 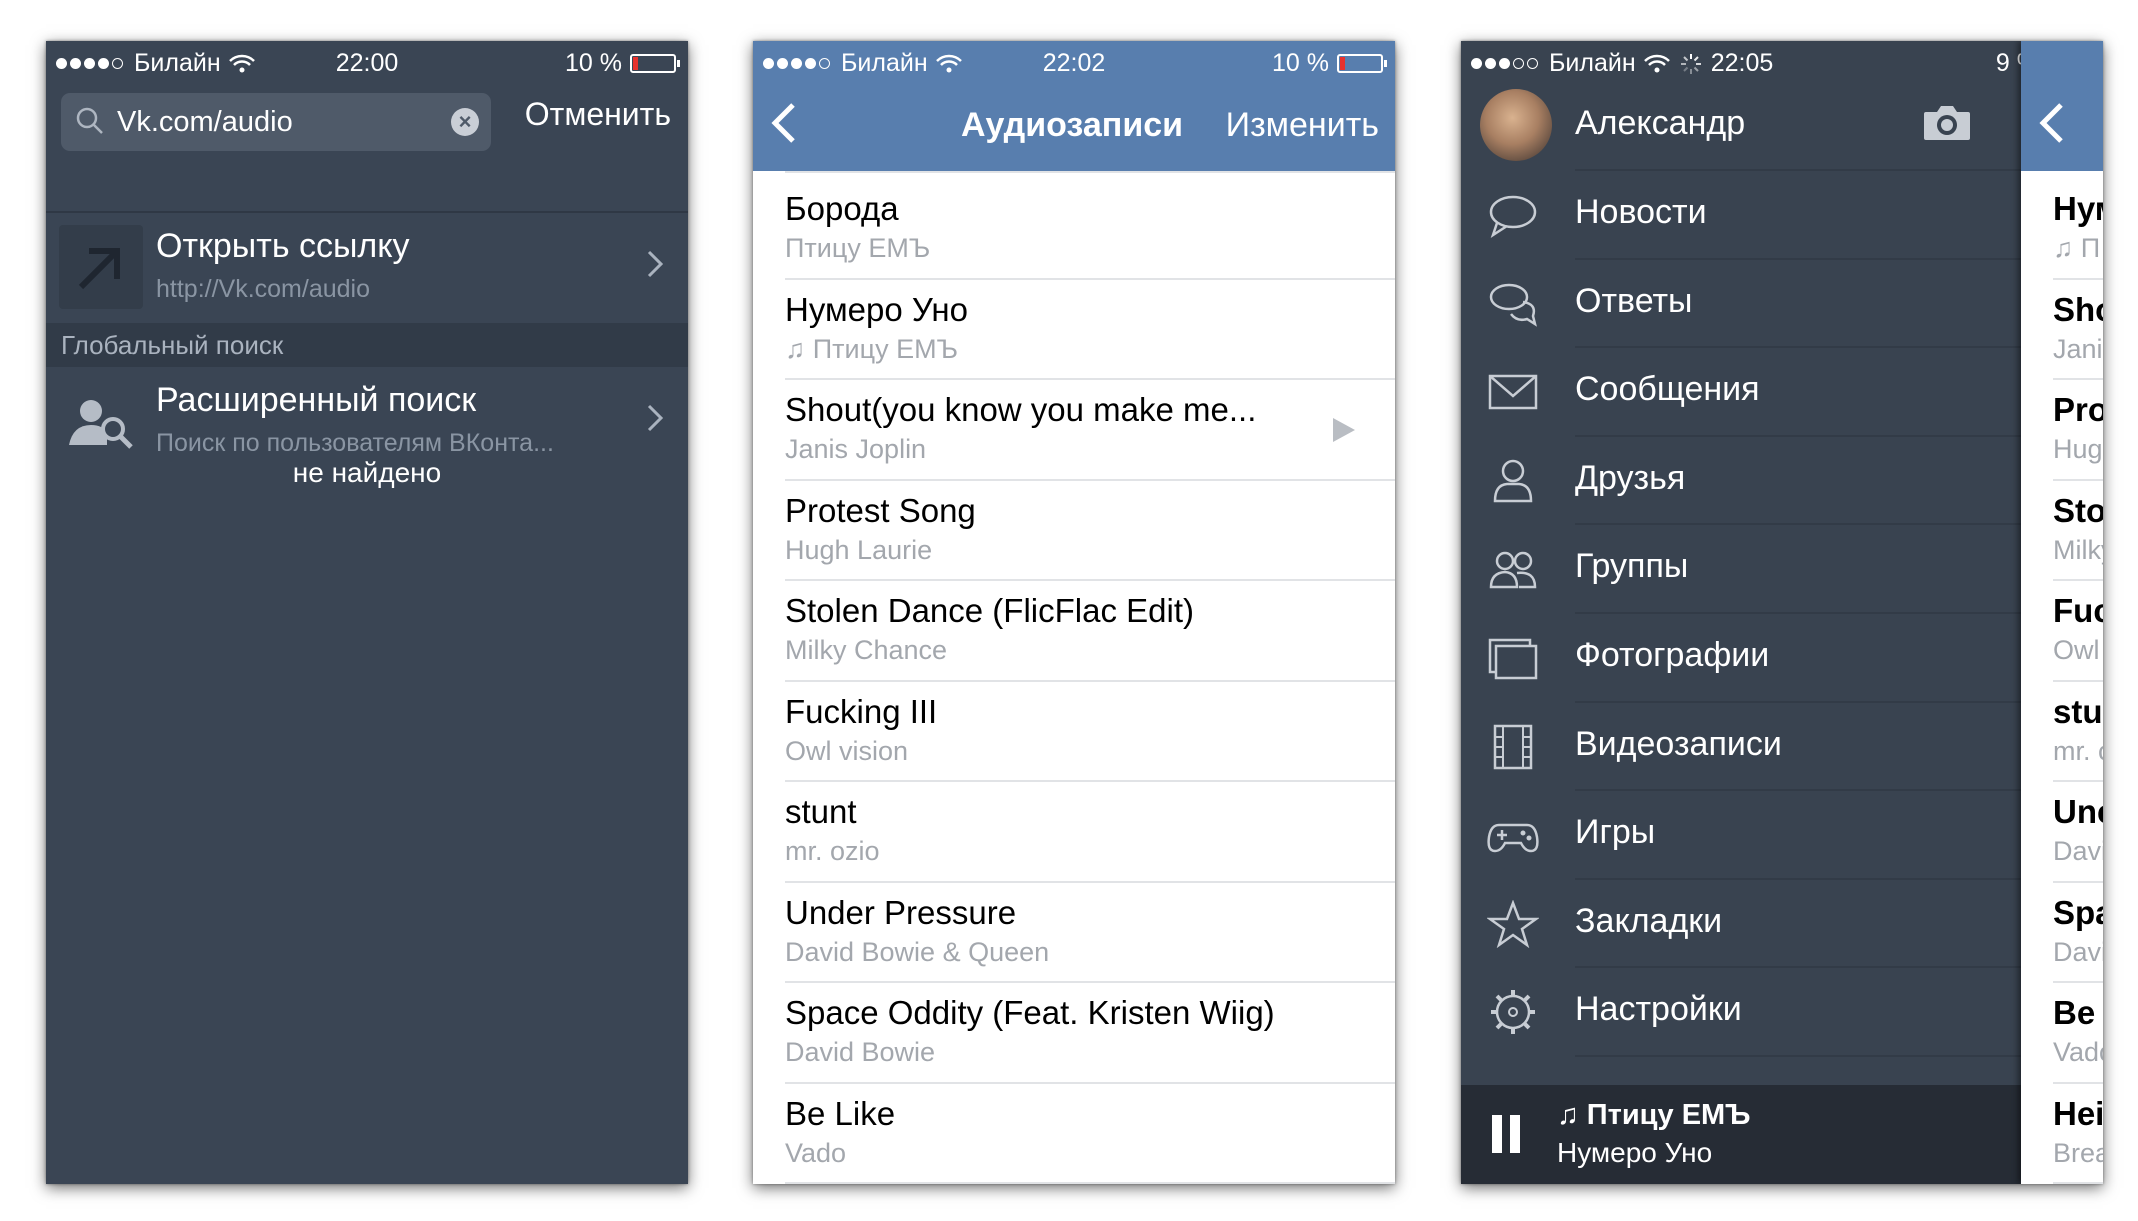 What do you see at coordinates (2078, 1012) in the screenshot?
I see `underlay-track-title: Be l` at bounding box center [2078, 1012].